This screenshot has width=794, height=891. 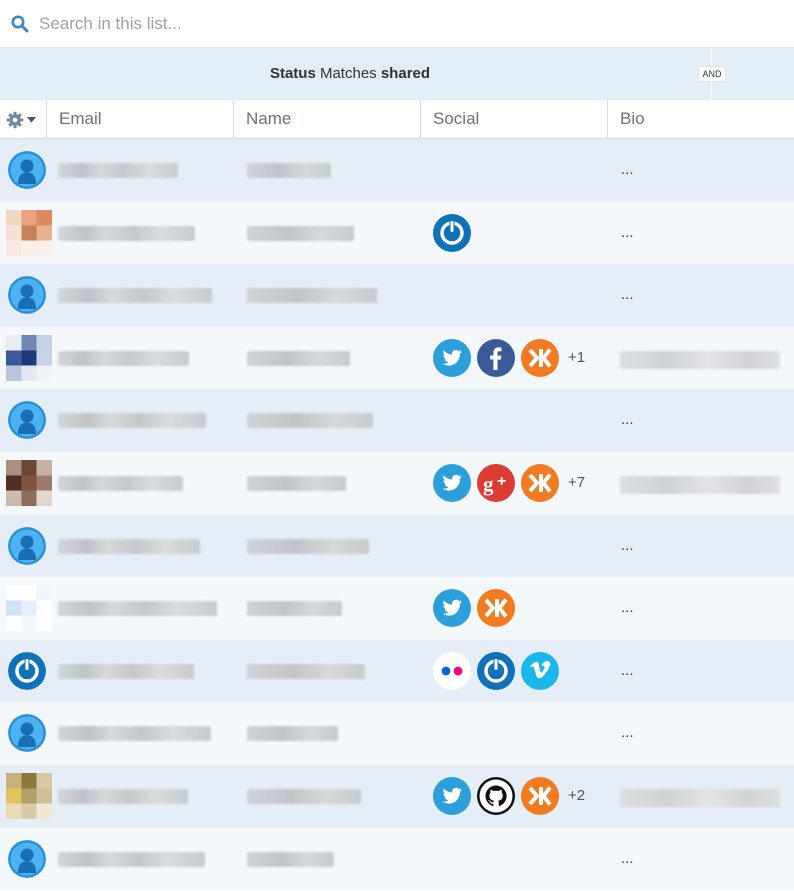 I want to click on search-bar, so click(x=397, y=23).